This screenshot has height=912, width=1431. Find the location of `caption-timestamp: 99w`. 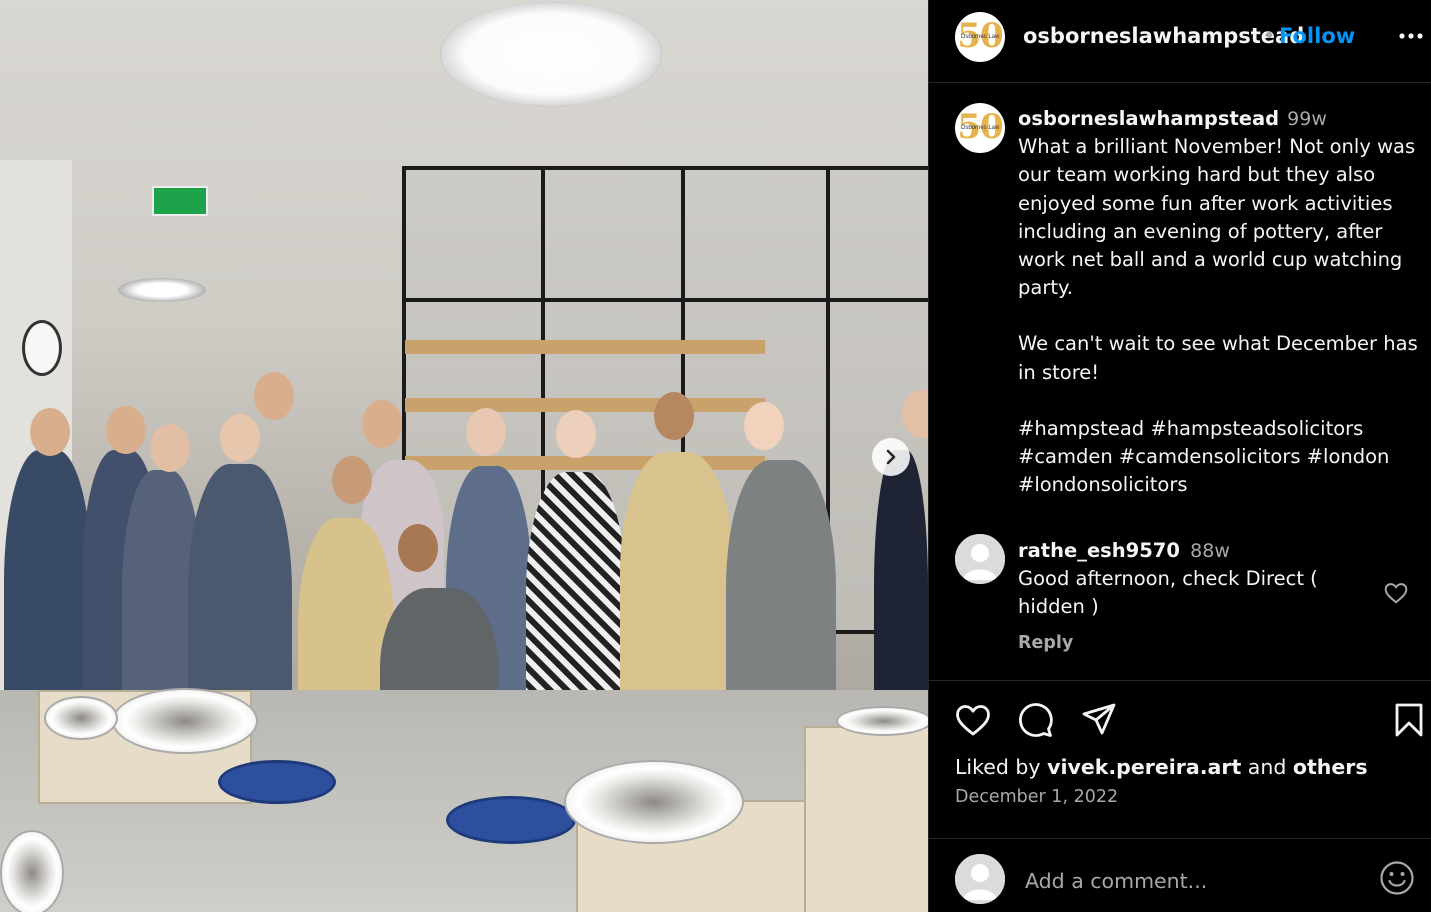

caption-timestamp: 99w is located at coordinates (1307, 119).